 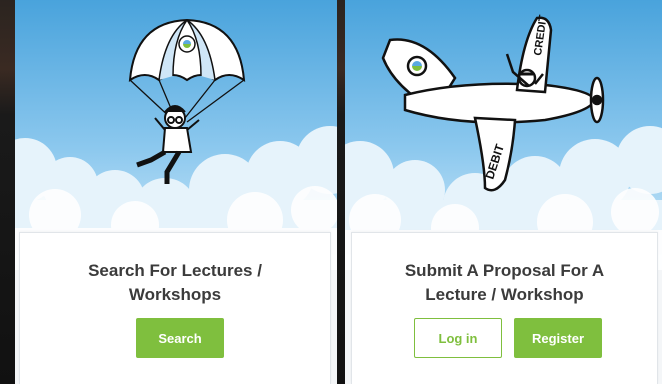 I want to click on register-button: Register, so click(x=558, y=338).